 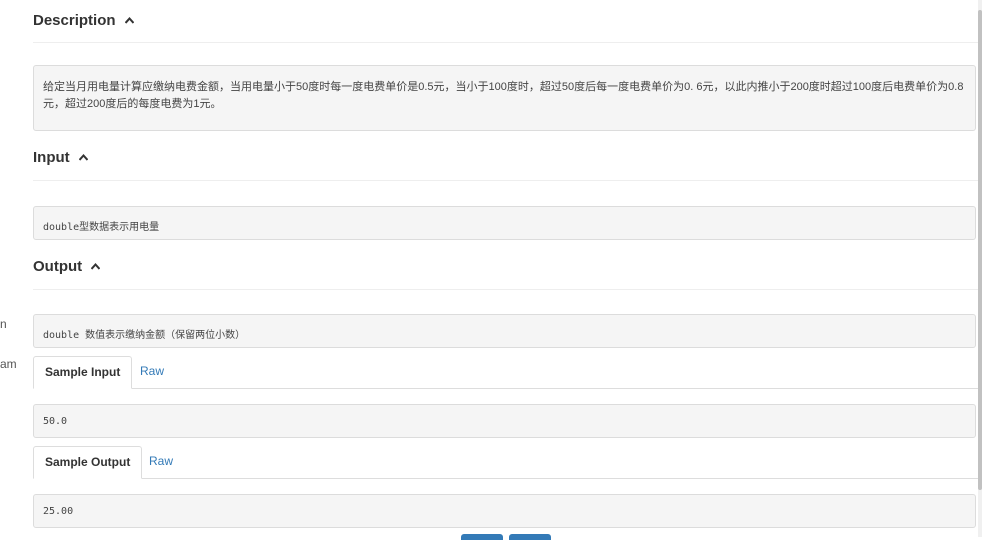 I want to click on output-box: double 数值表示缴纳金额（保留两位小数）, so click(x=504, y=331).